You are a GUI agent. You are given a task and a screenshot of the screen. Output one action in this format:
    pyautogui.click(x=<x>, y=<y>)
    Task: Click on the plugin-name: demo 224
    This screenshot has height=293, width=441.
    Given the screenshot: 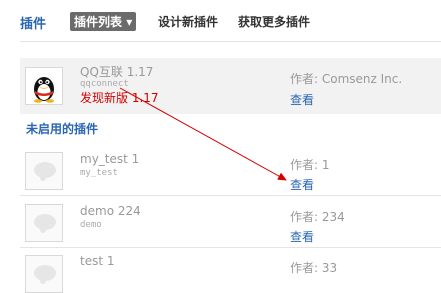 What is the action you would take?
    pyautogui.click(x=110, y=211)
    